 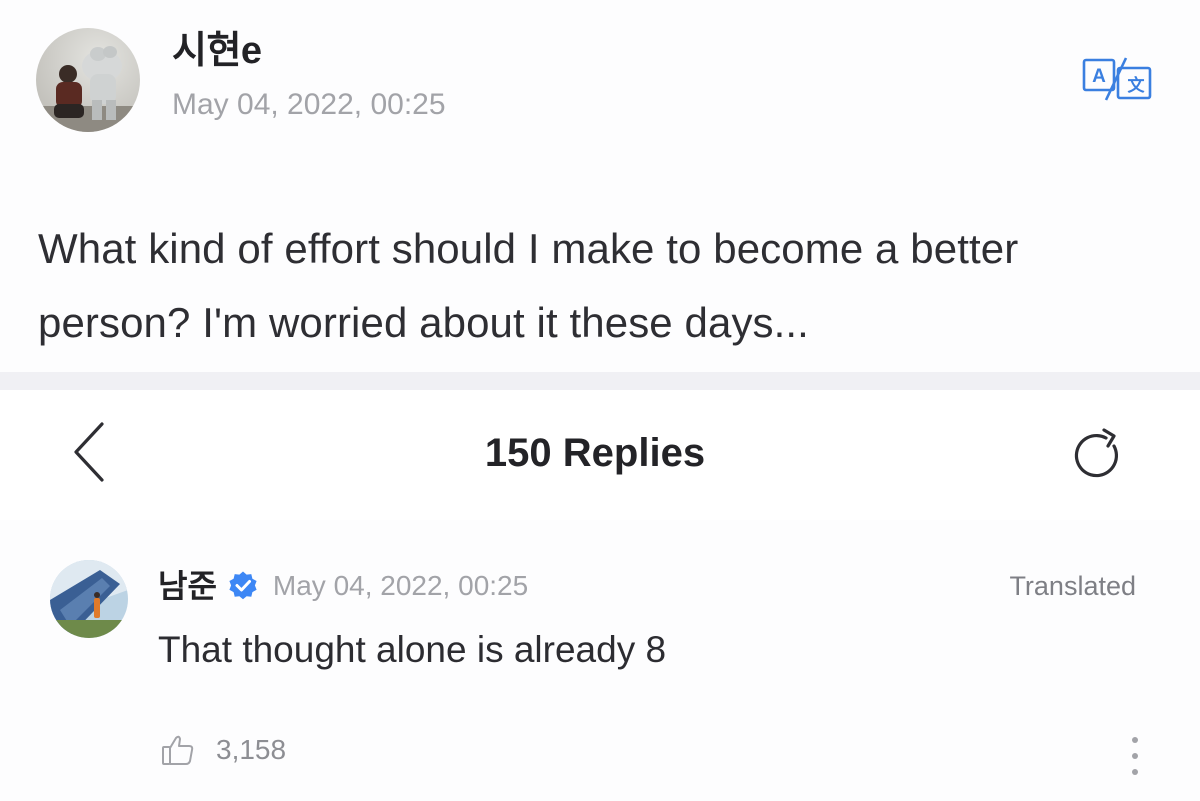 I want to click on reply-timestamp: May 04, 2022, 00:25, so click(x=400, y=585).